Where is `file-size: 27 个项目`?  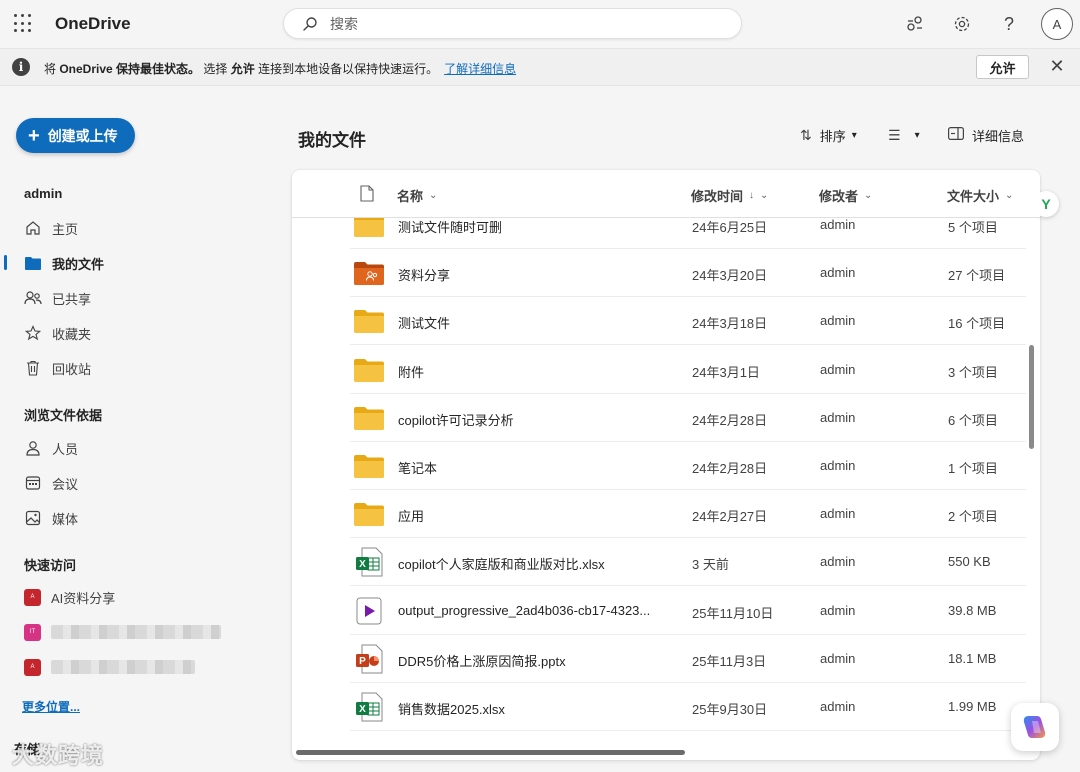 file-size: 27 个项目 is located at coordinates (977, 276).